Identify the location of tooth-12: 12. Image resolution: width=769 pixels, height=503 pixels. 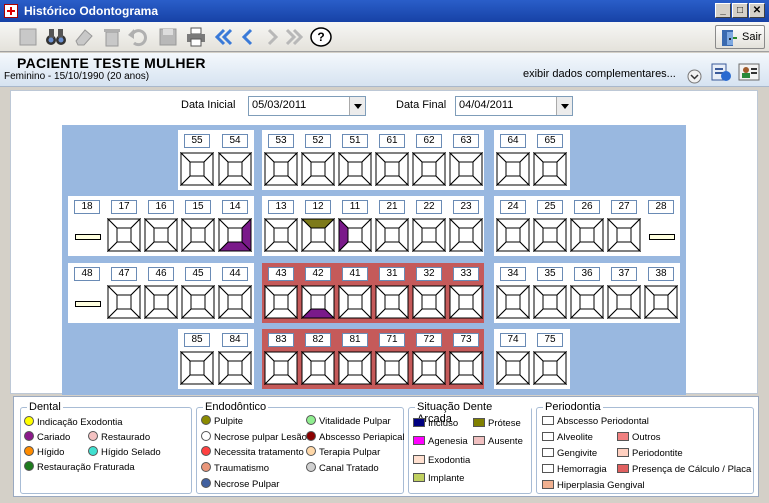
(318, 227).